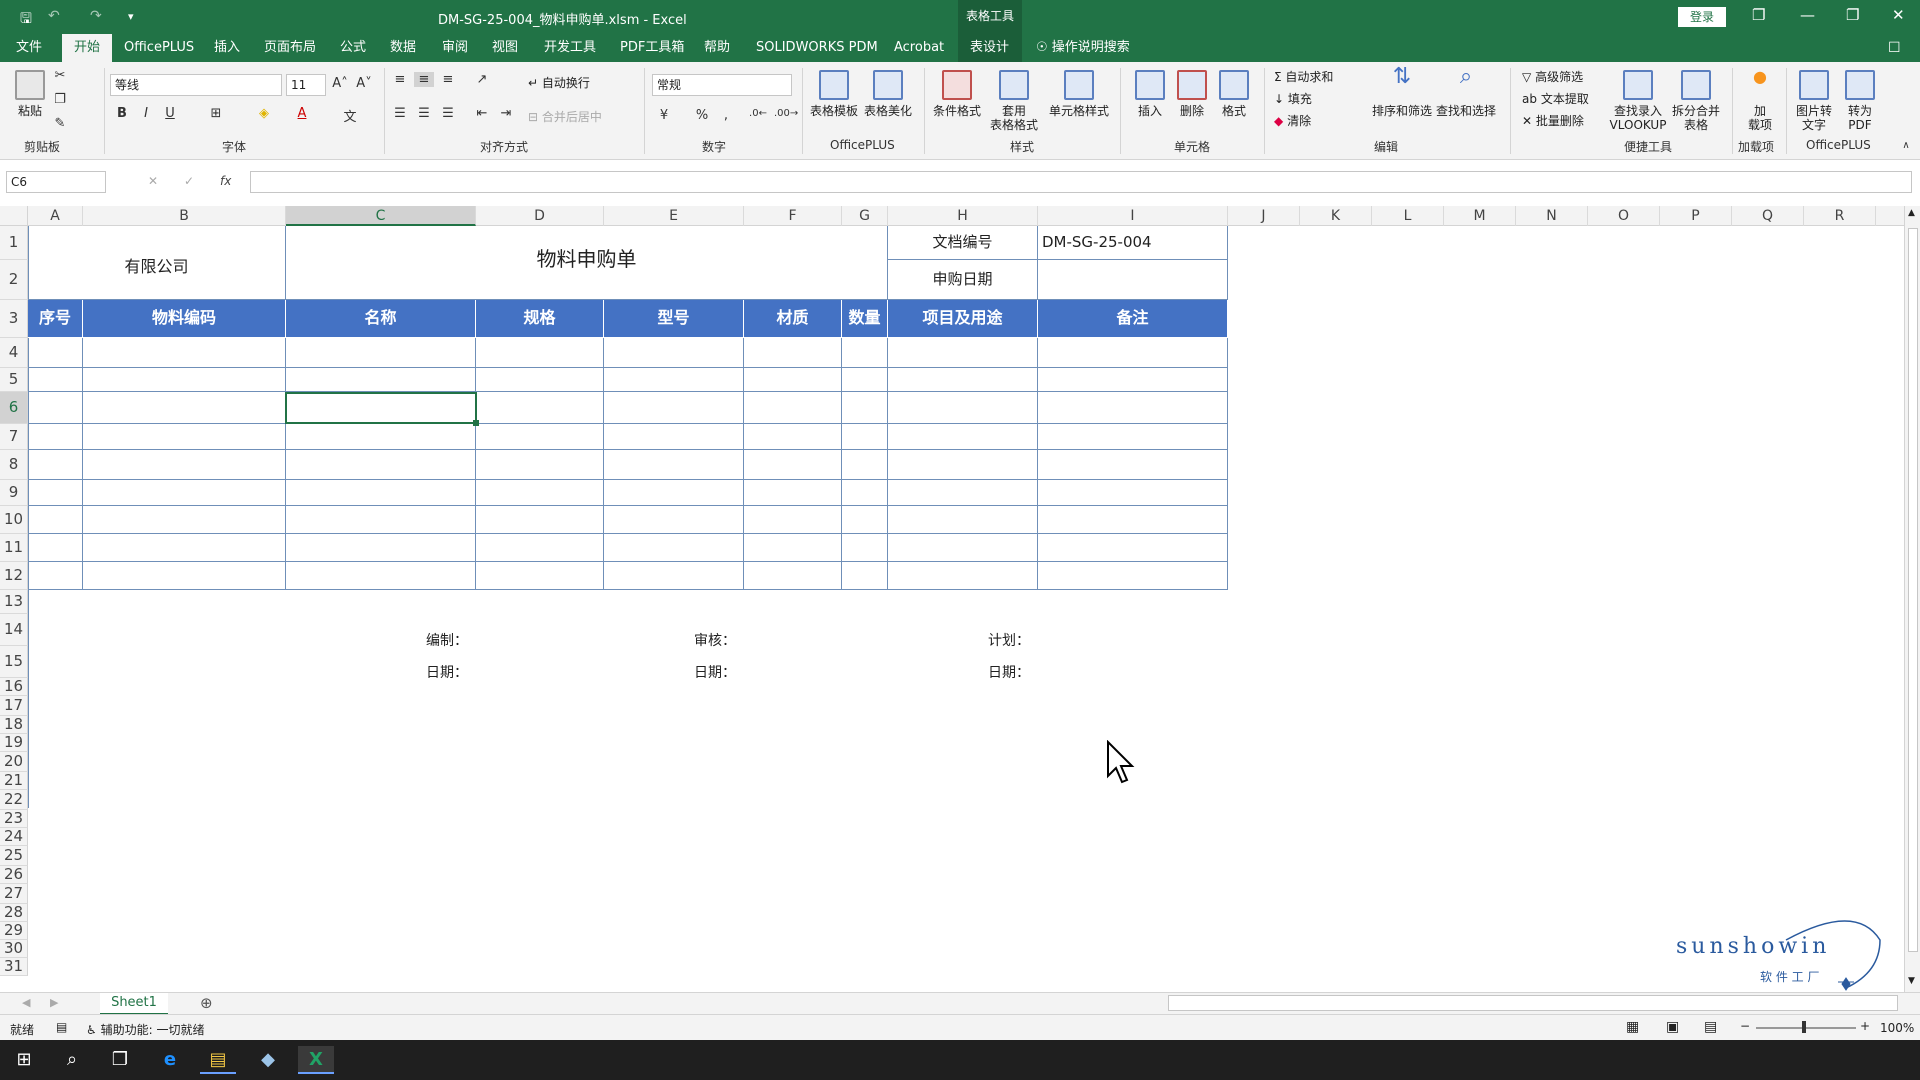 This screenshot has height=1080, width=1920. I want to click on row-header-11: 11, so click(14, 548).